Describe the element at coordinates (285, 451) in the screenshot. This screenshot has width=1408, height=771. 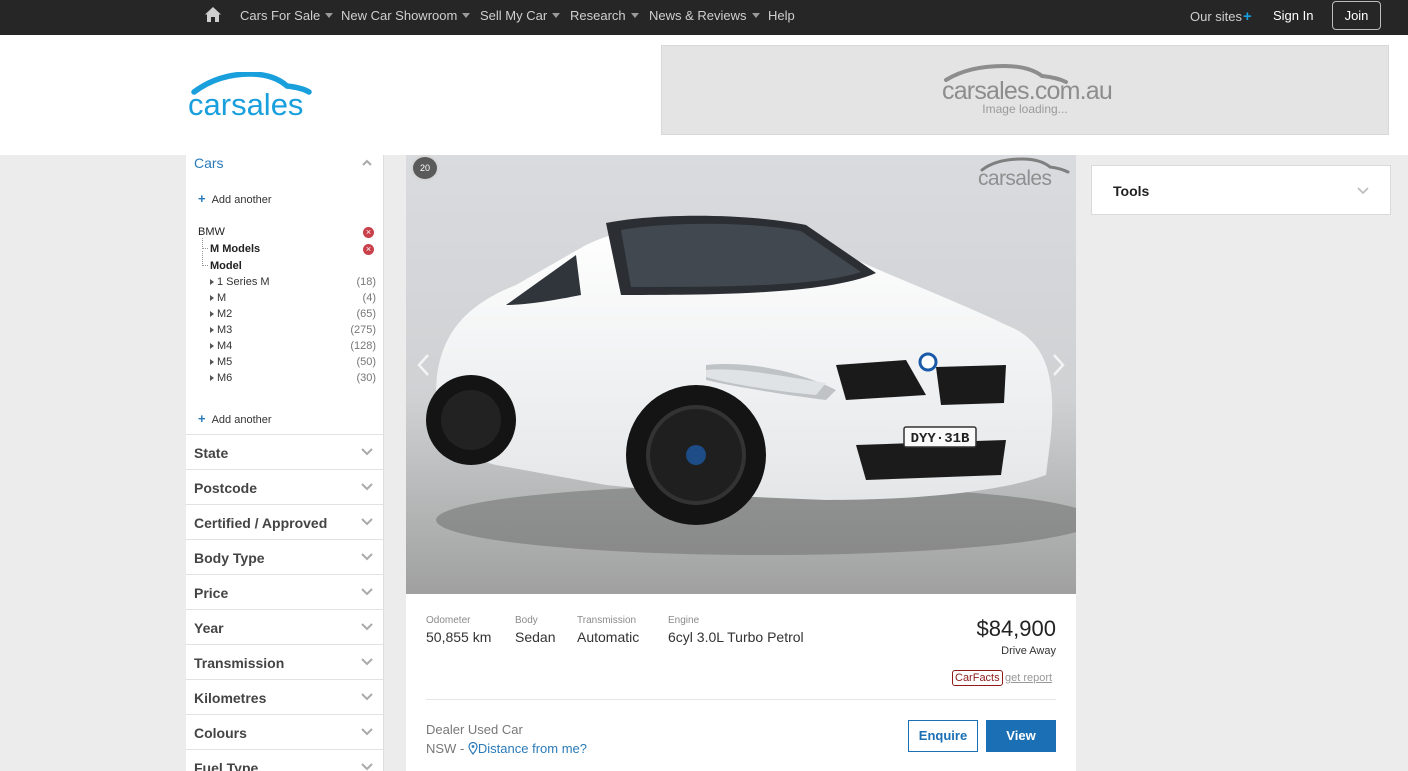
I see `filter-state: State` at that location.